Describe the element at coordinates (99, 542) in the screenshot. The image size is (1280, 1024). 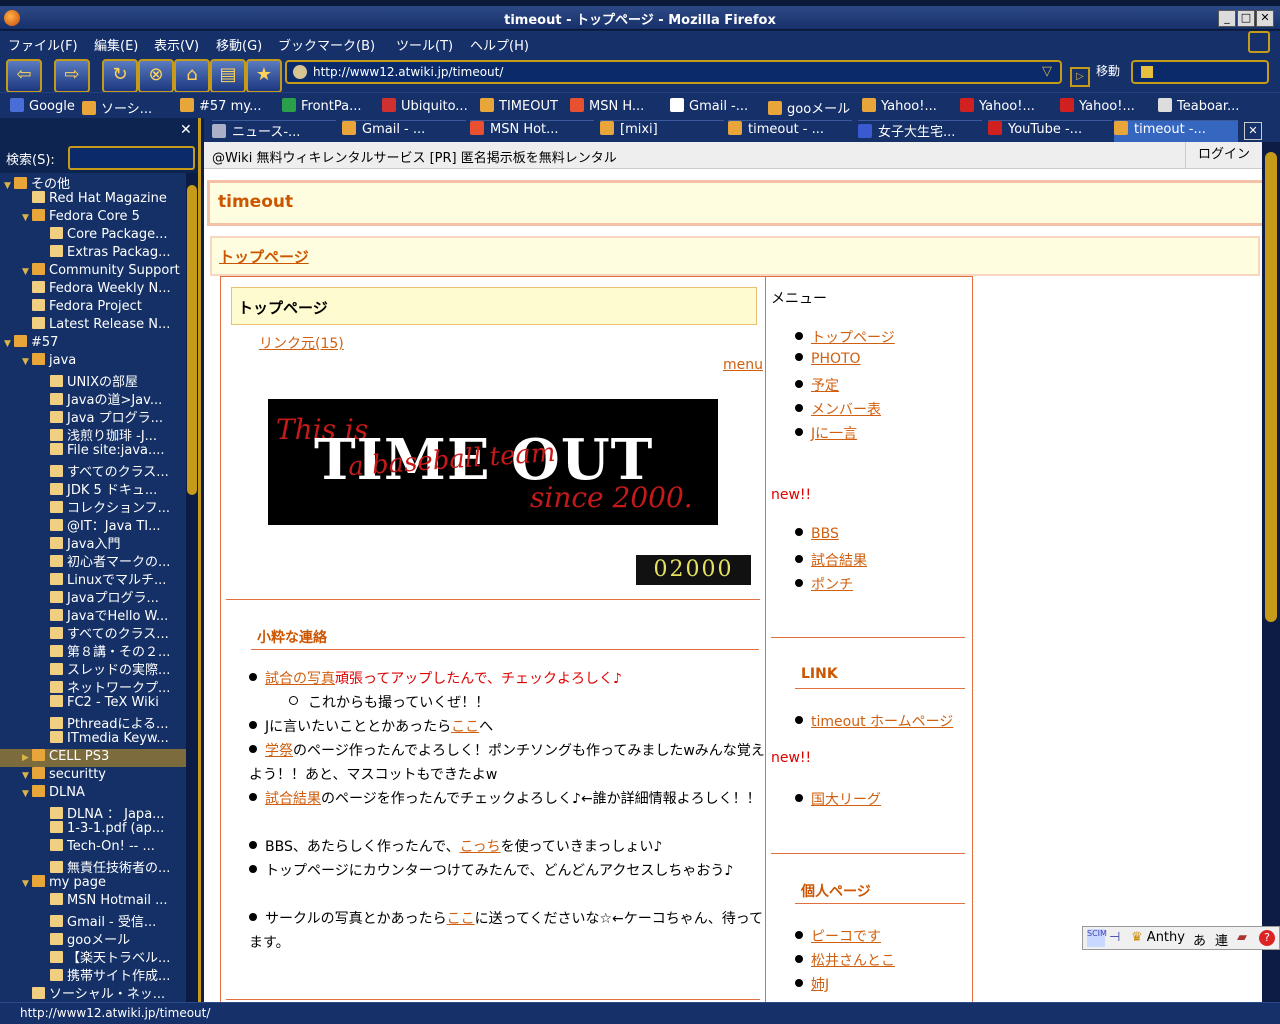
I see `bookmark-item: Java入門` at that location.